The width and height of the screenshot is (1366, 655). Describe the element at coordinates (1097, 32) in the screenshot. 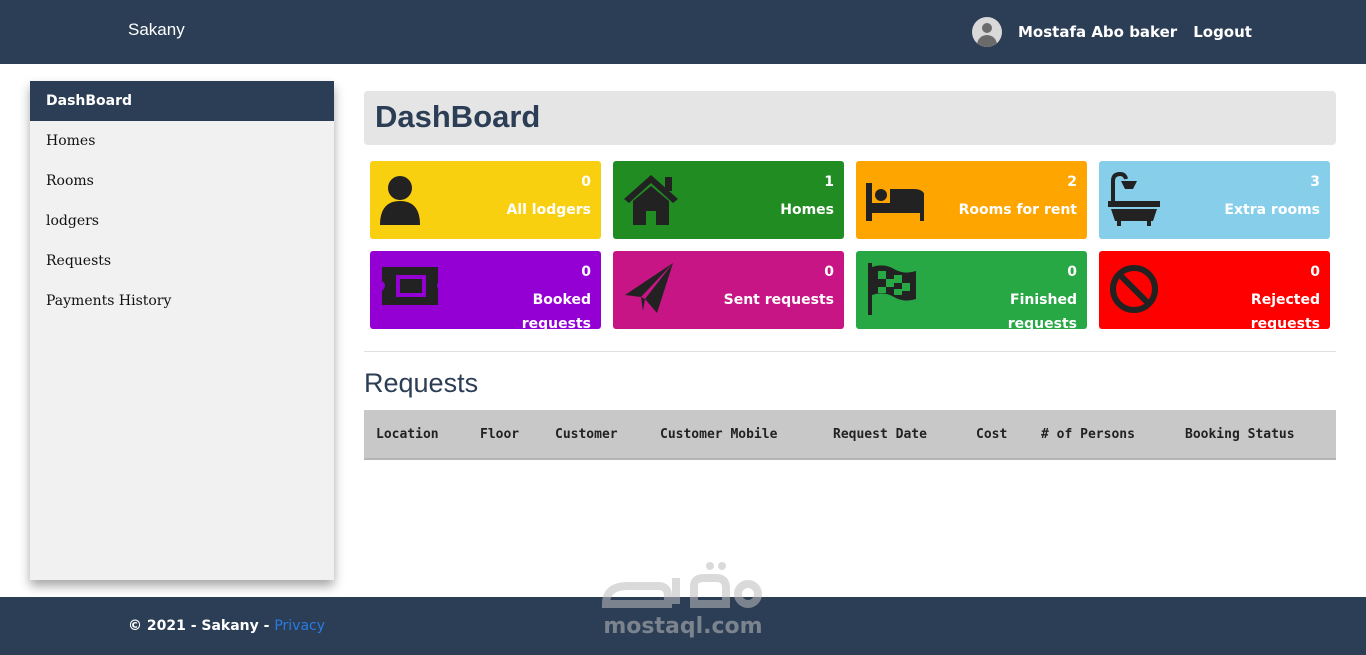

I see `user-name-link: Mostafa Abo baker` at that location.